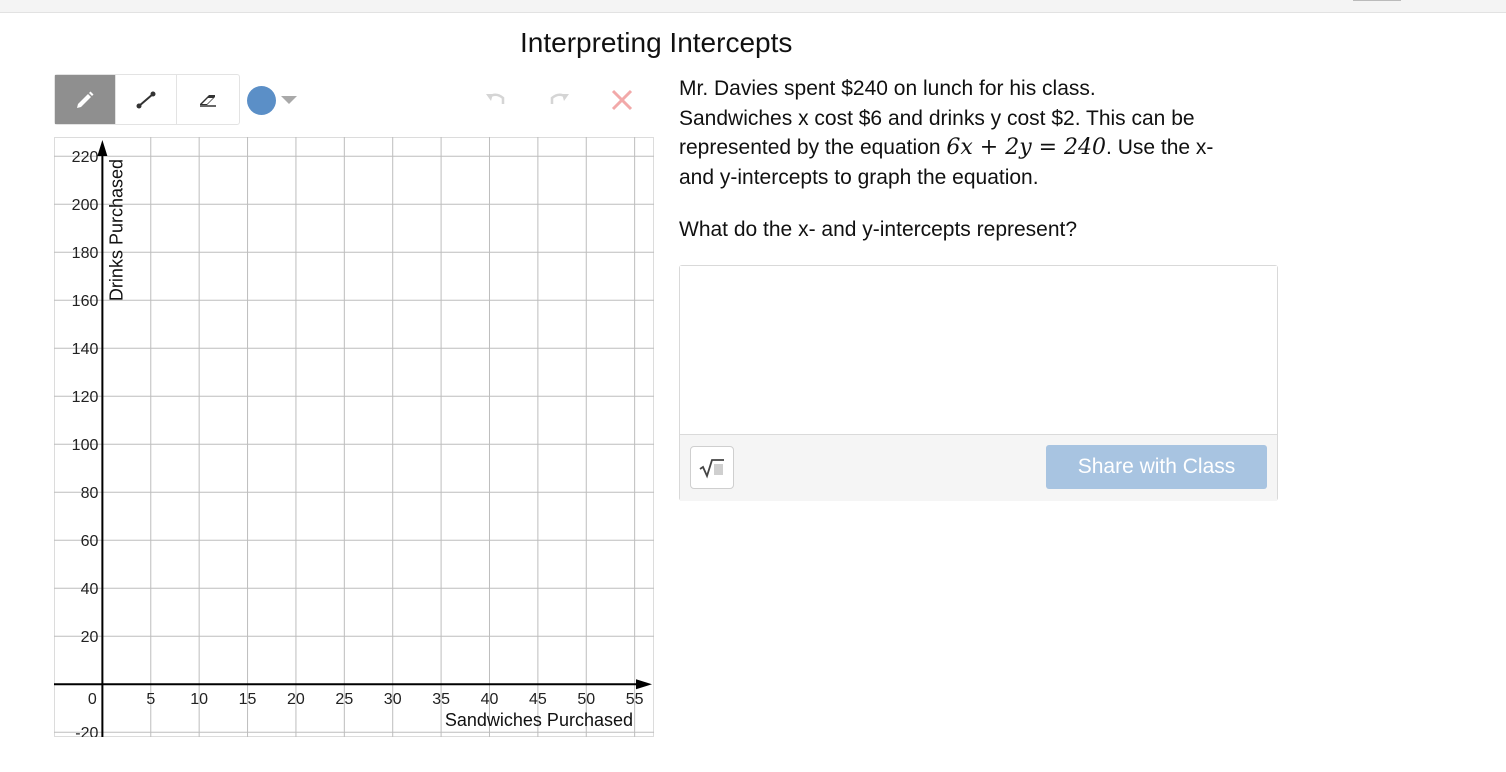  Describe the element at coordinates (344, 699) in the screenshot. I see `x-tick-label: 25` at that location.